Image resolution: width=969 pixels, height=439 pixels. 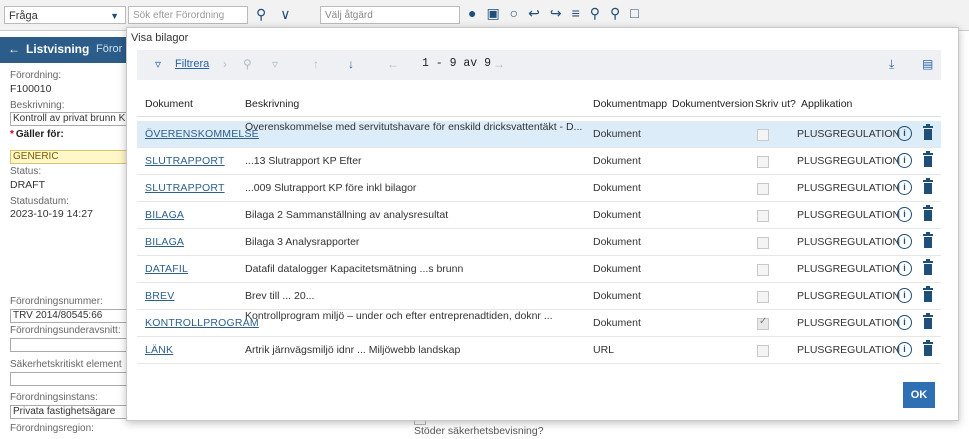 I want to click on col-dokumentmapp: Dokumentmapp, so click(x=630, y=104).